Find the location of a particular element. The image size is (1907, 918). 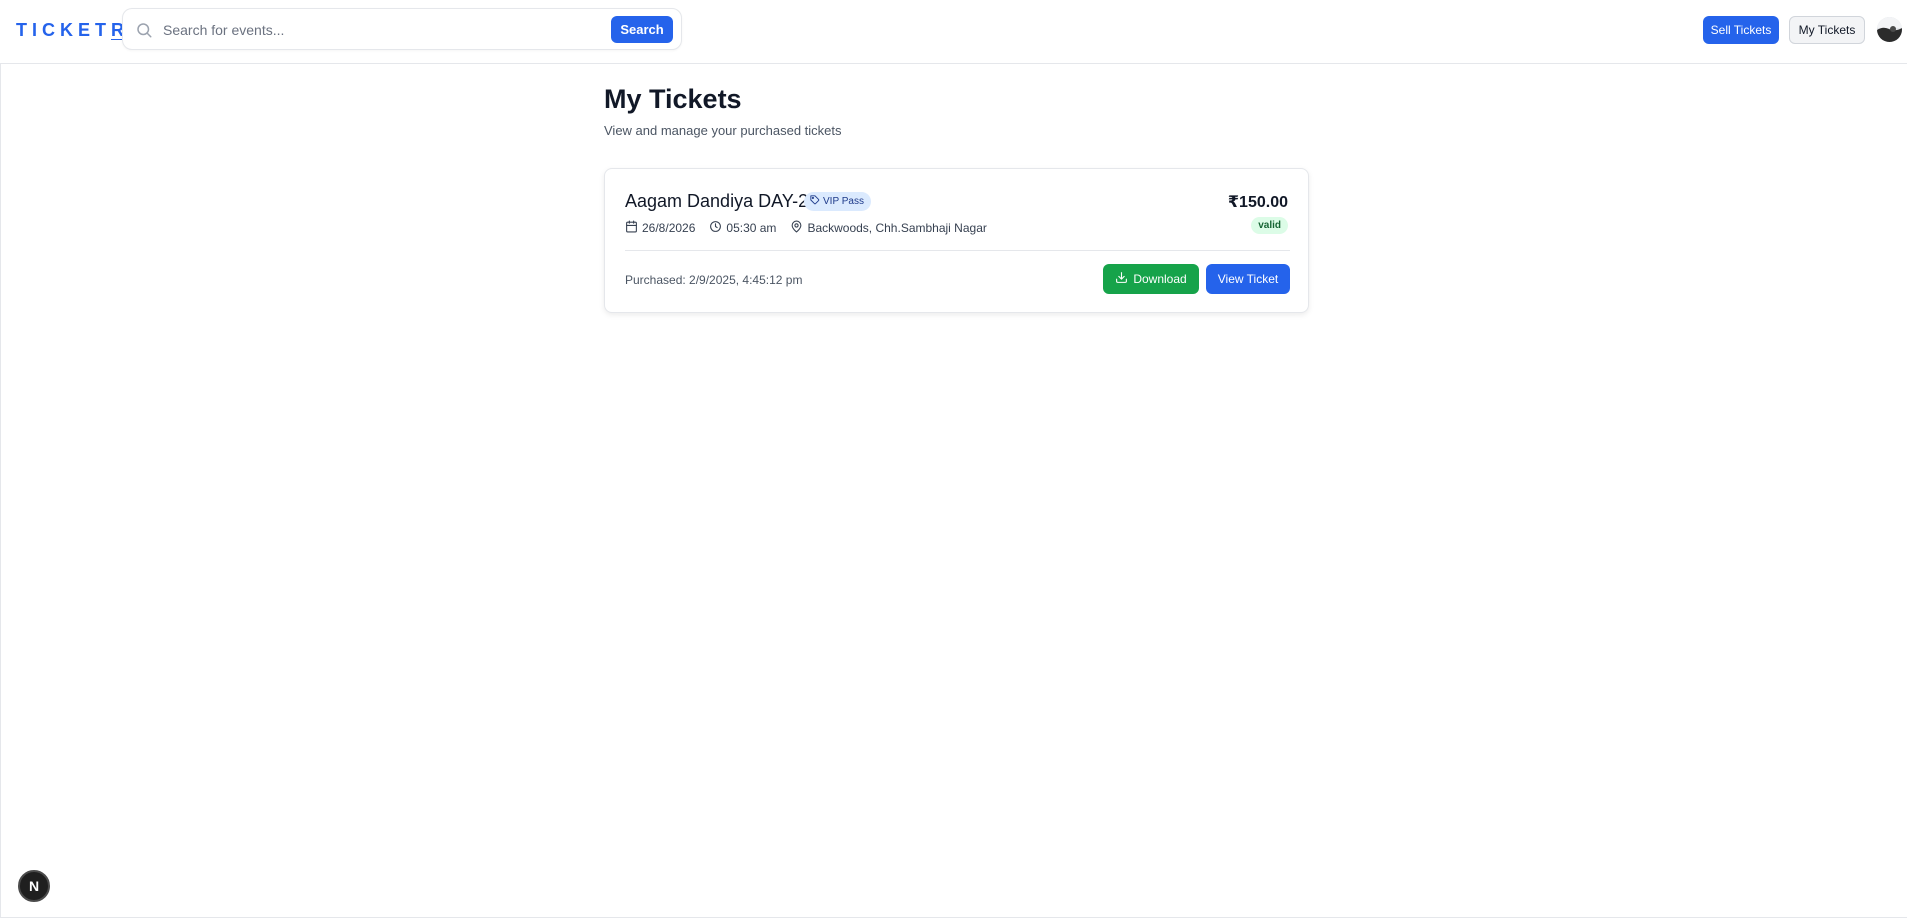

event-date: 26/8/2026 is located at coordinates (660, 228).